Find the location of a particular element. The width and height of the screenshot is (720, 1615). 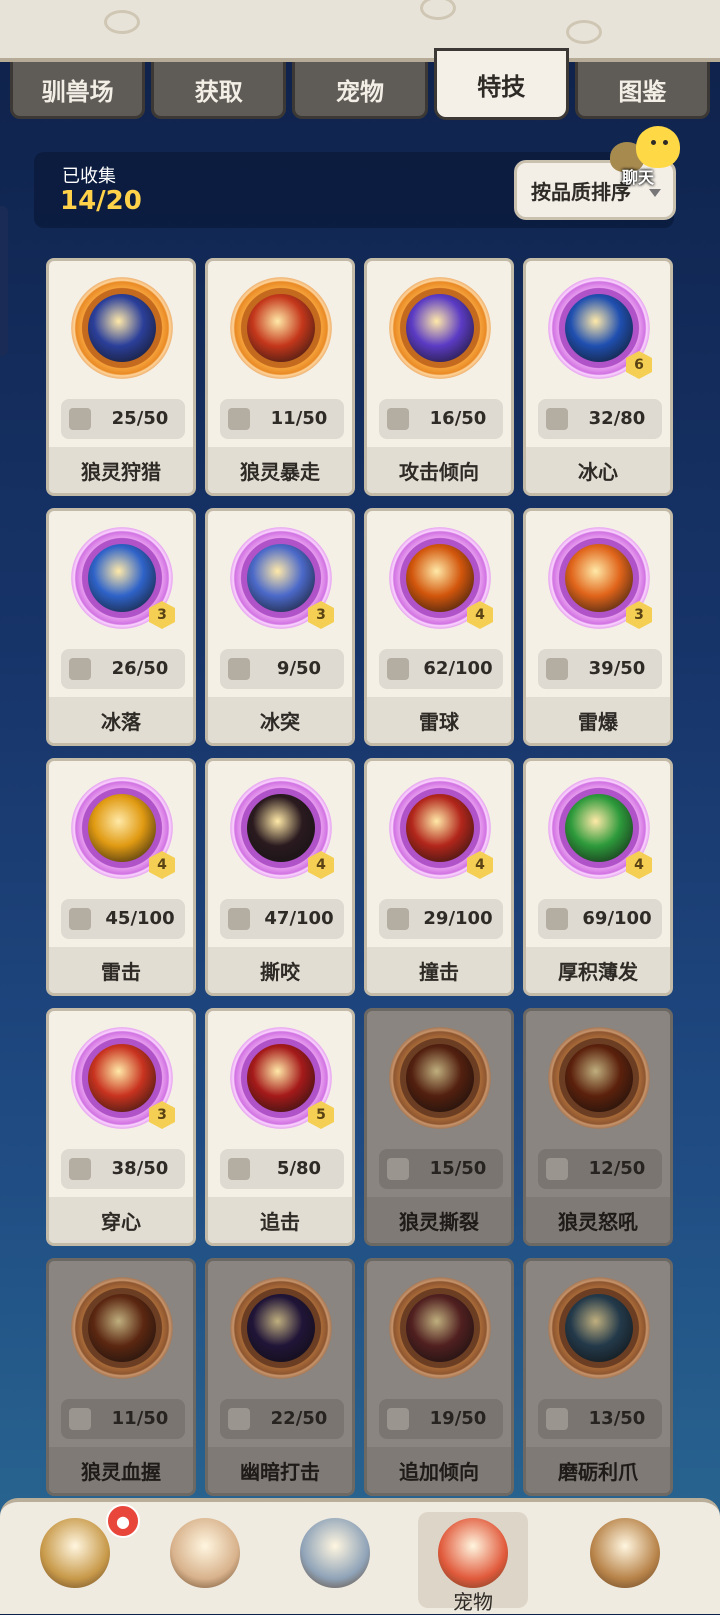

skill-card: 3 9/50 冰突 is located at coordinates (280, 627).